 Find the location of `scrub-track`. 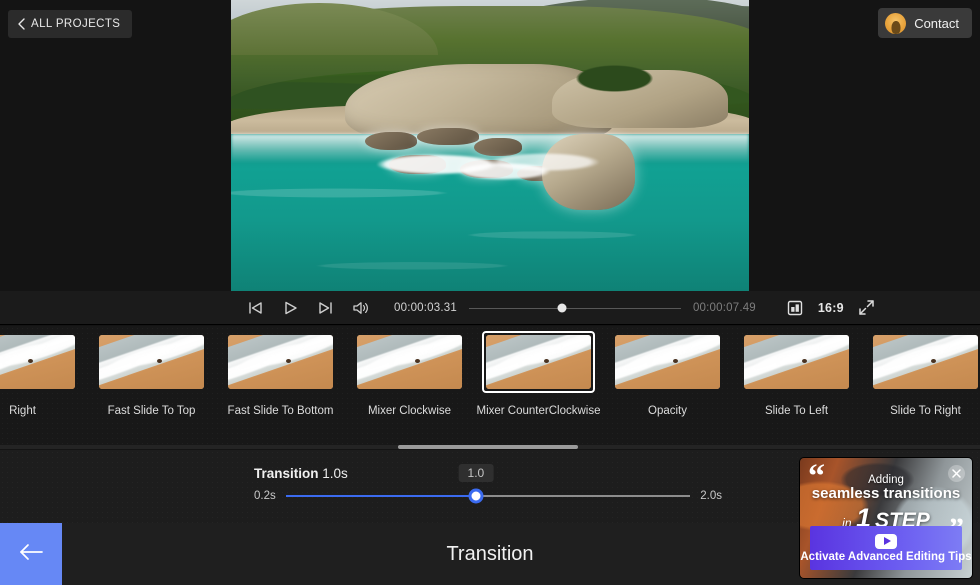

scrub-track is located at coordinates (574, 308).